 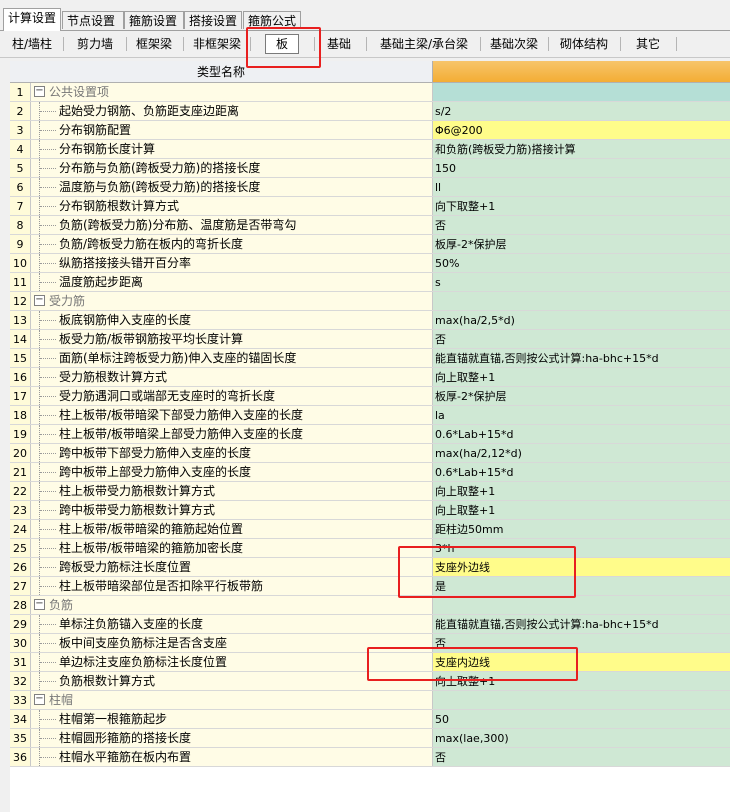 I want to click on tab-stirrup-settings: 箍筋设置, so click(x=154, y=20).